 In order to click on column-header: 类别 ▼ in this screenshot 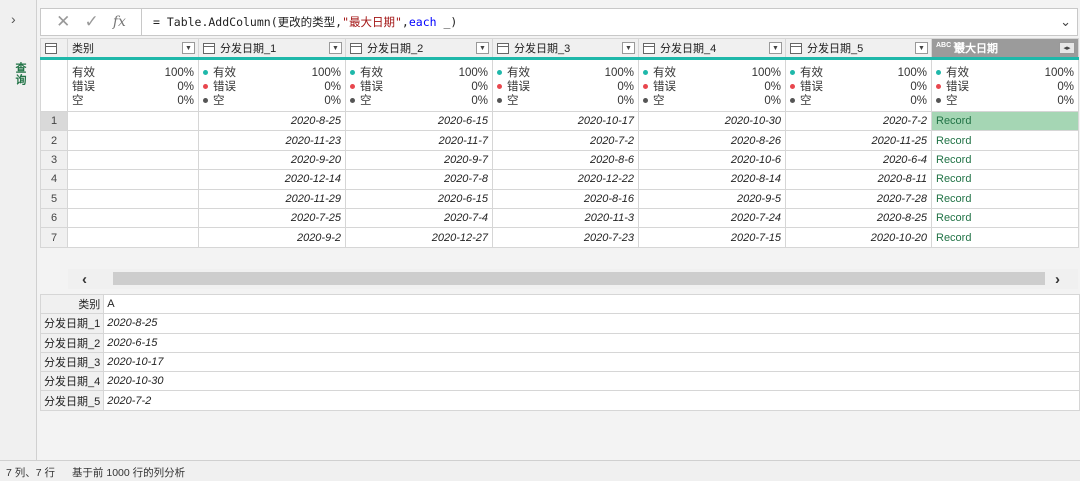, I will do `click(133, 49)`.